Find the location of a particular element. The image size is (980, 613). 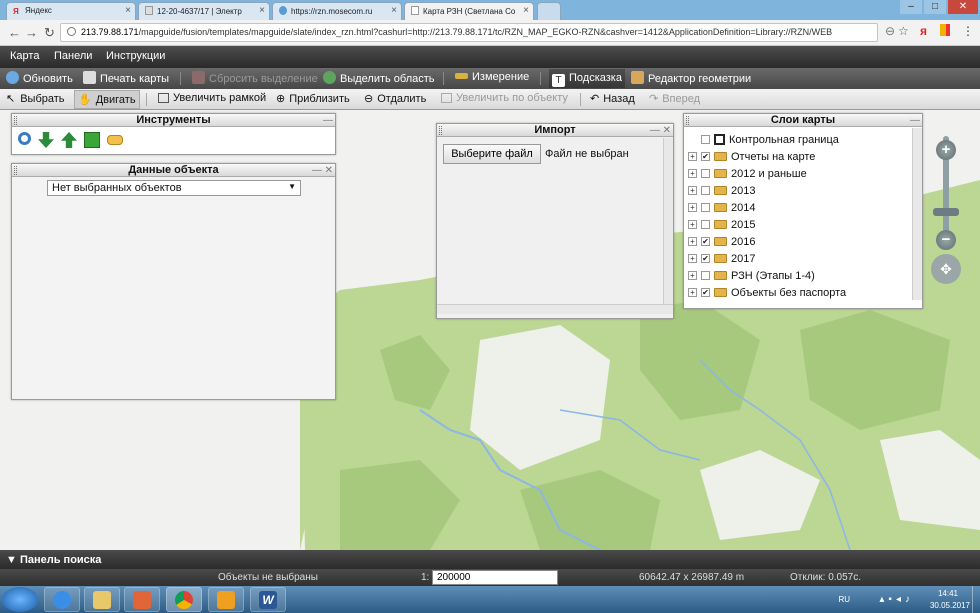

taskbar-media is located at coordinates (142, 599).